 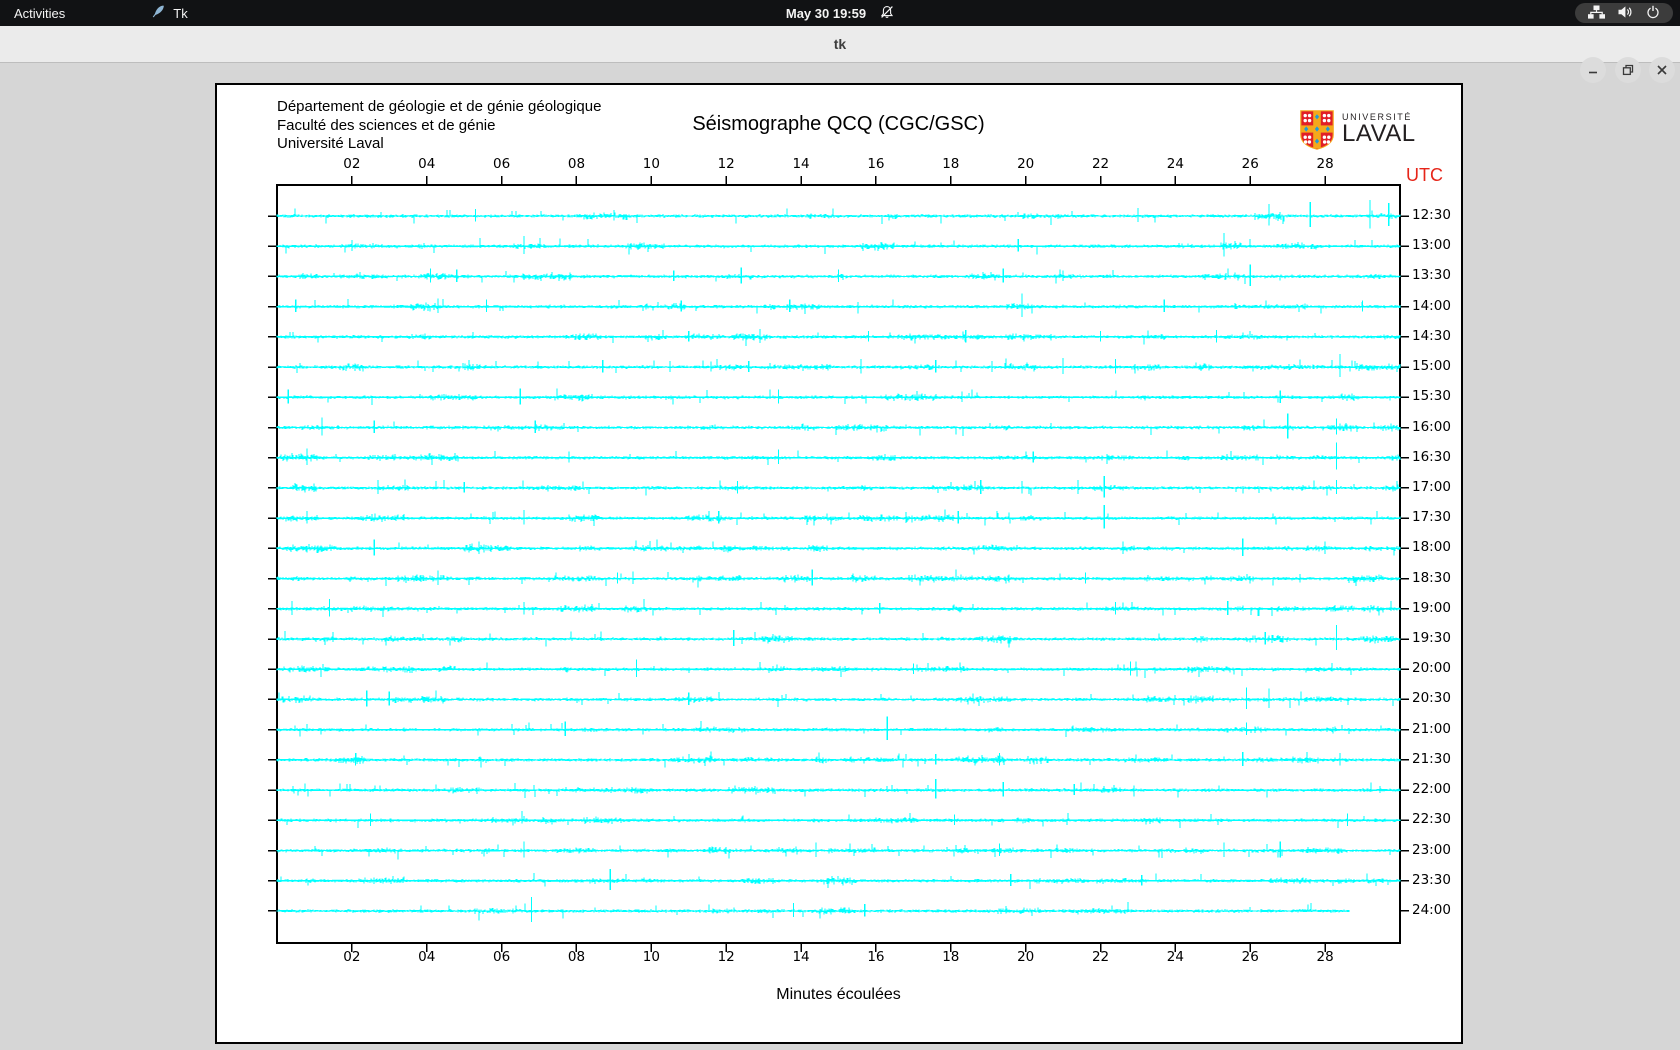 I want to click on x-tick-label-bottom: 26, so click(x=1250, y=957).